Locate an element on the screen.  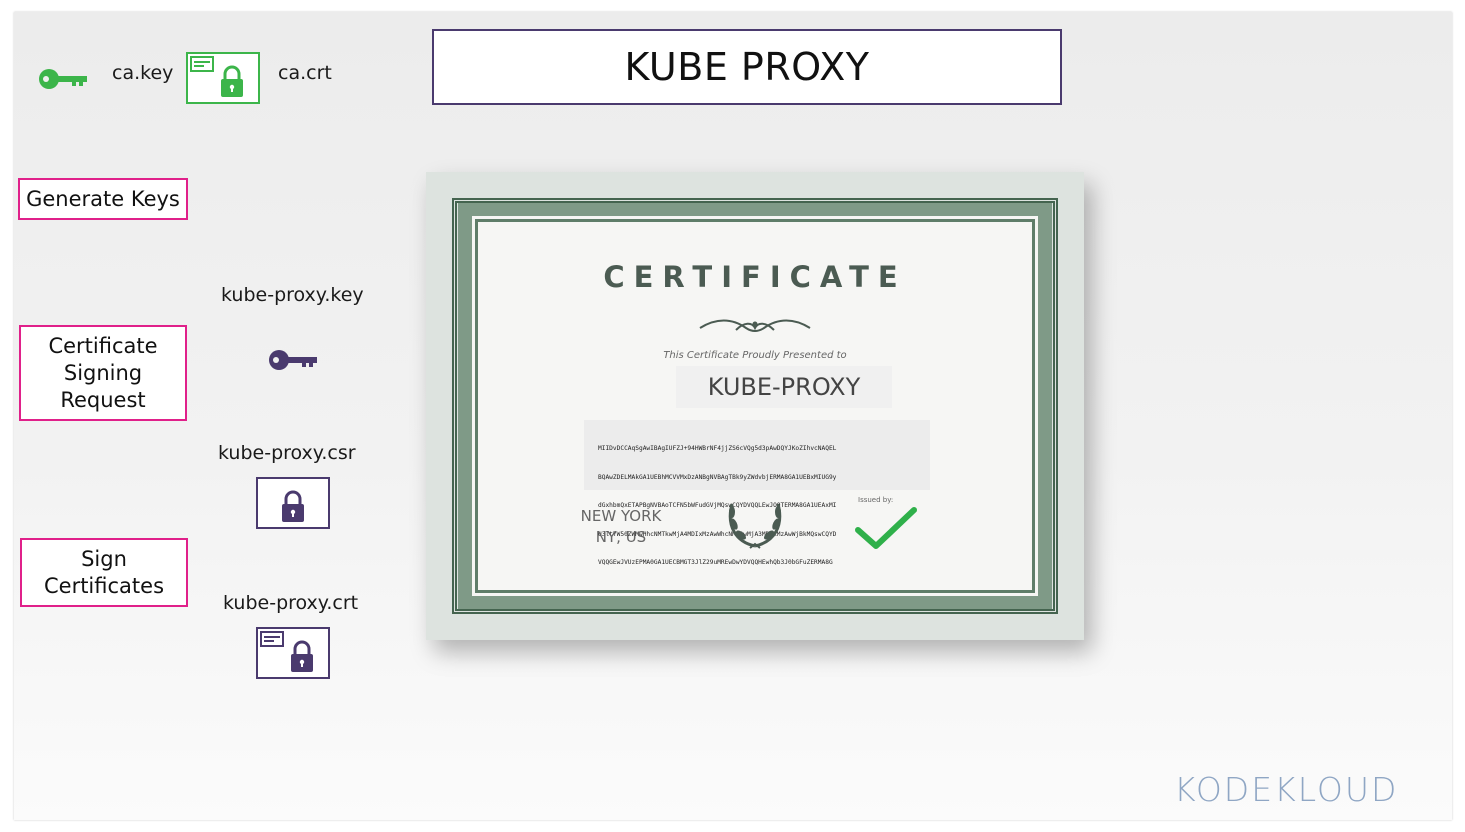
generate-keys-step: Generate Keys is located at coordinates (103, 199).